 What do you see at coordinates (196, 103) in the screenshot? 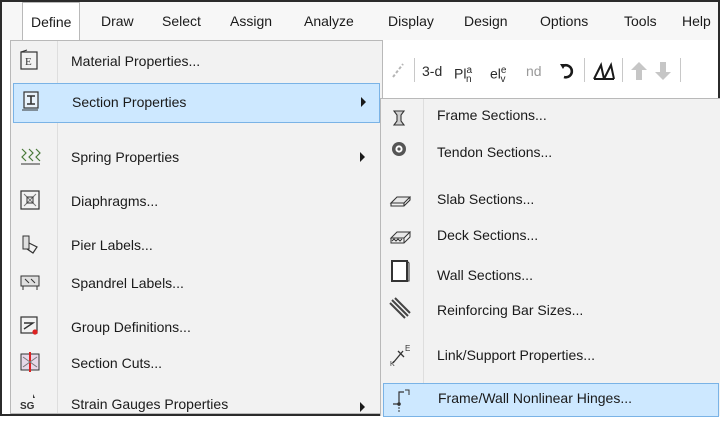
I see `menu-item-section-properties: Section Properties` at bounding box center [196, 103].